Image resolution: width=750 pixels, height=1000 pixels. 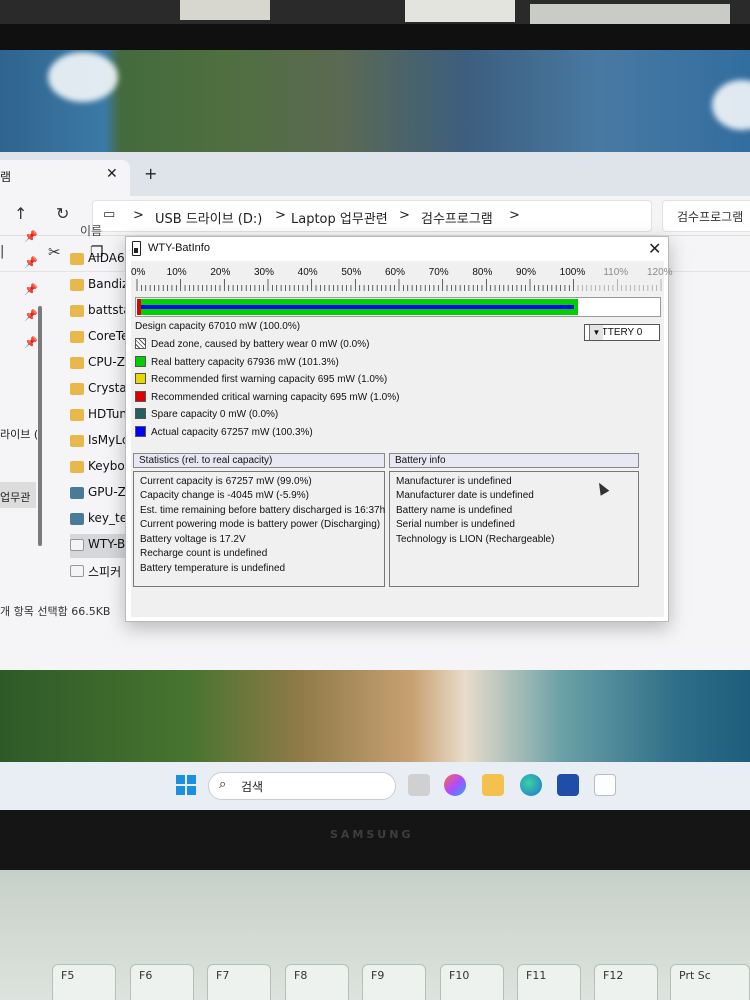 I want to click on file-list-item: Keyboa, so click(x=101, y=468).